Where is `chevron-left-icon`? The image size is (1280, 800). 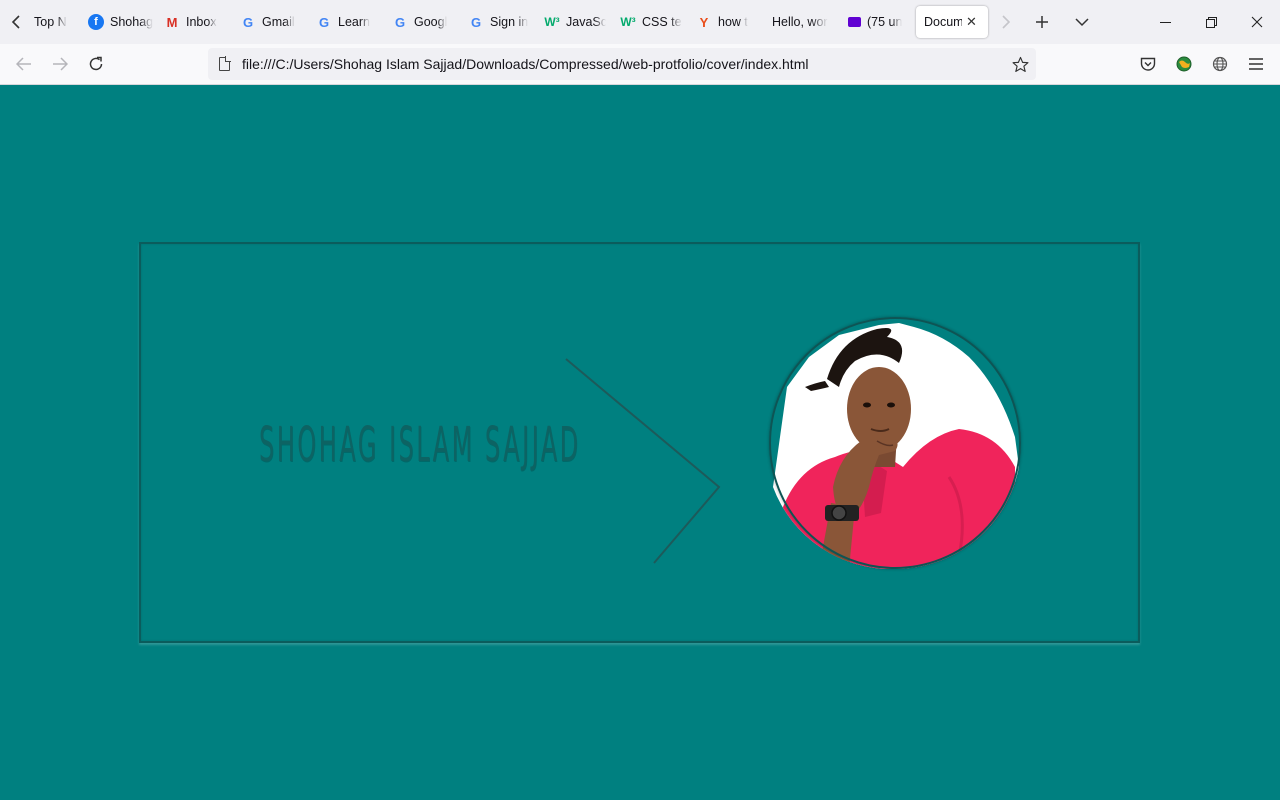
chevron-left-icon is located at coordinates (15, 22).